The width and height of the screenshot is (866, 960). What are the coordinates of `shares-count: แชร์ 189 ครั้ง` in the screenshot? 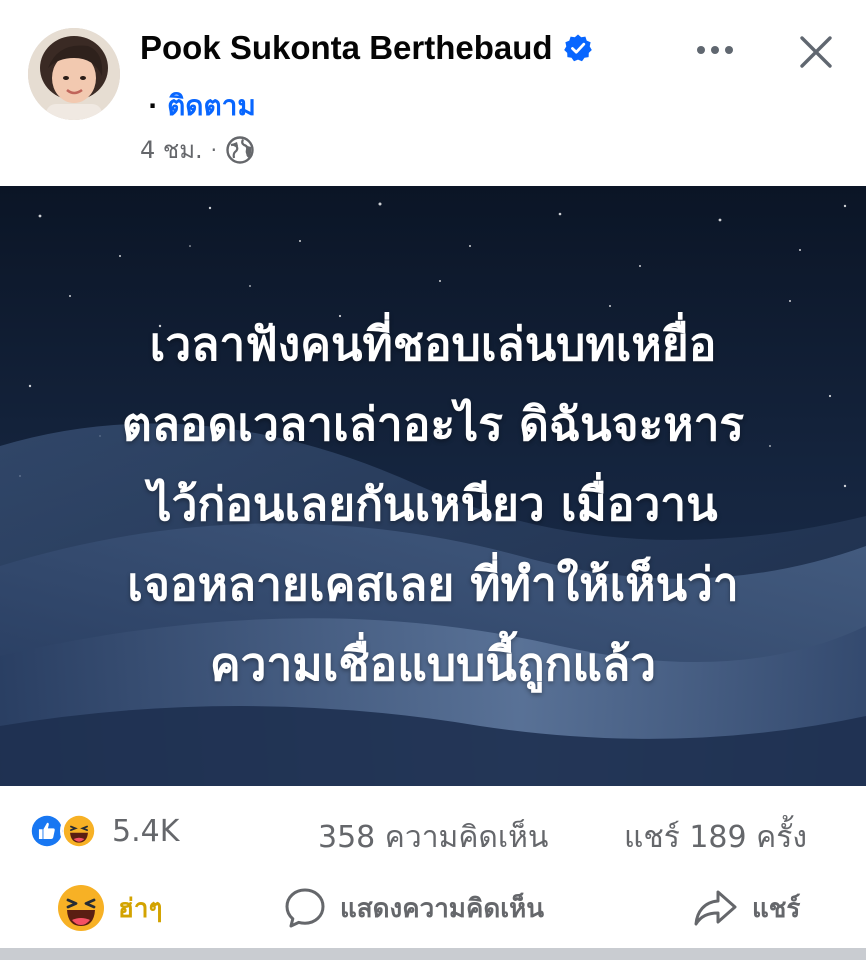 It's located at (715, 837).